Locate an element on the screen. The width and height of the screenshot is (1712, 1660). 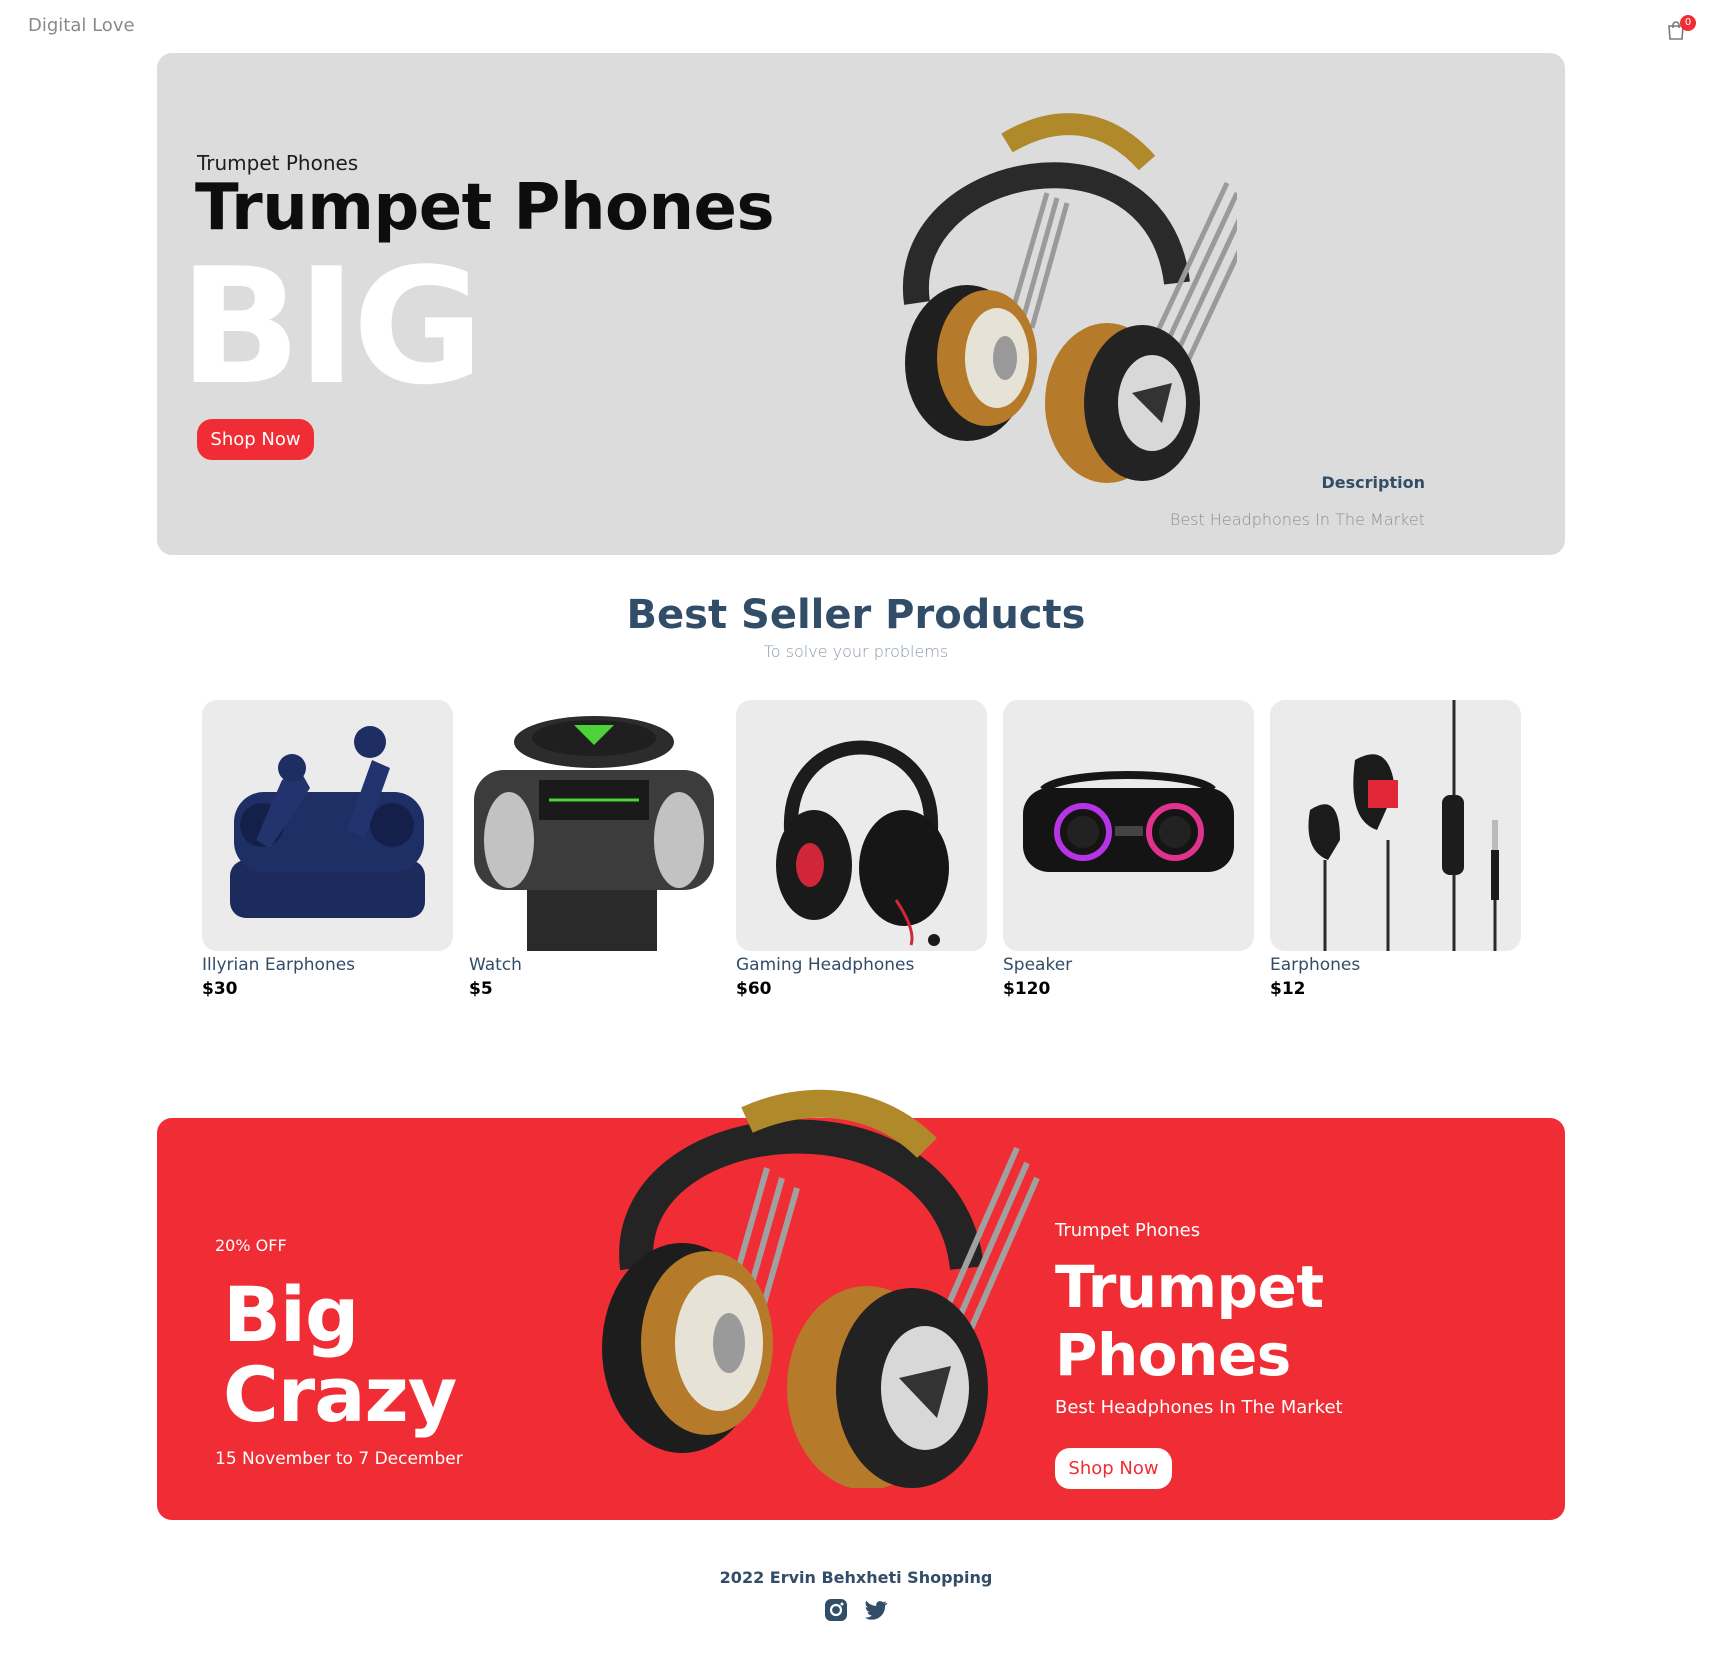
product-card: Illyrian Earphones $30 is located at coordinates (327, 849).